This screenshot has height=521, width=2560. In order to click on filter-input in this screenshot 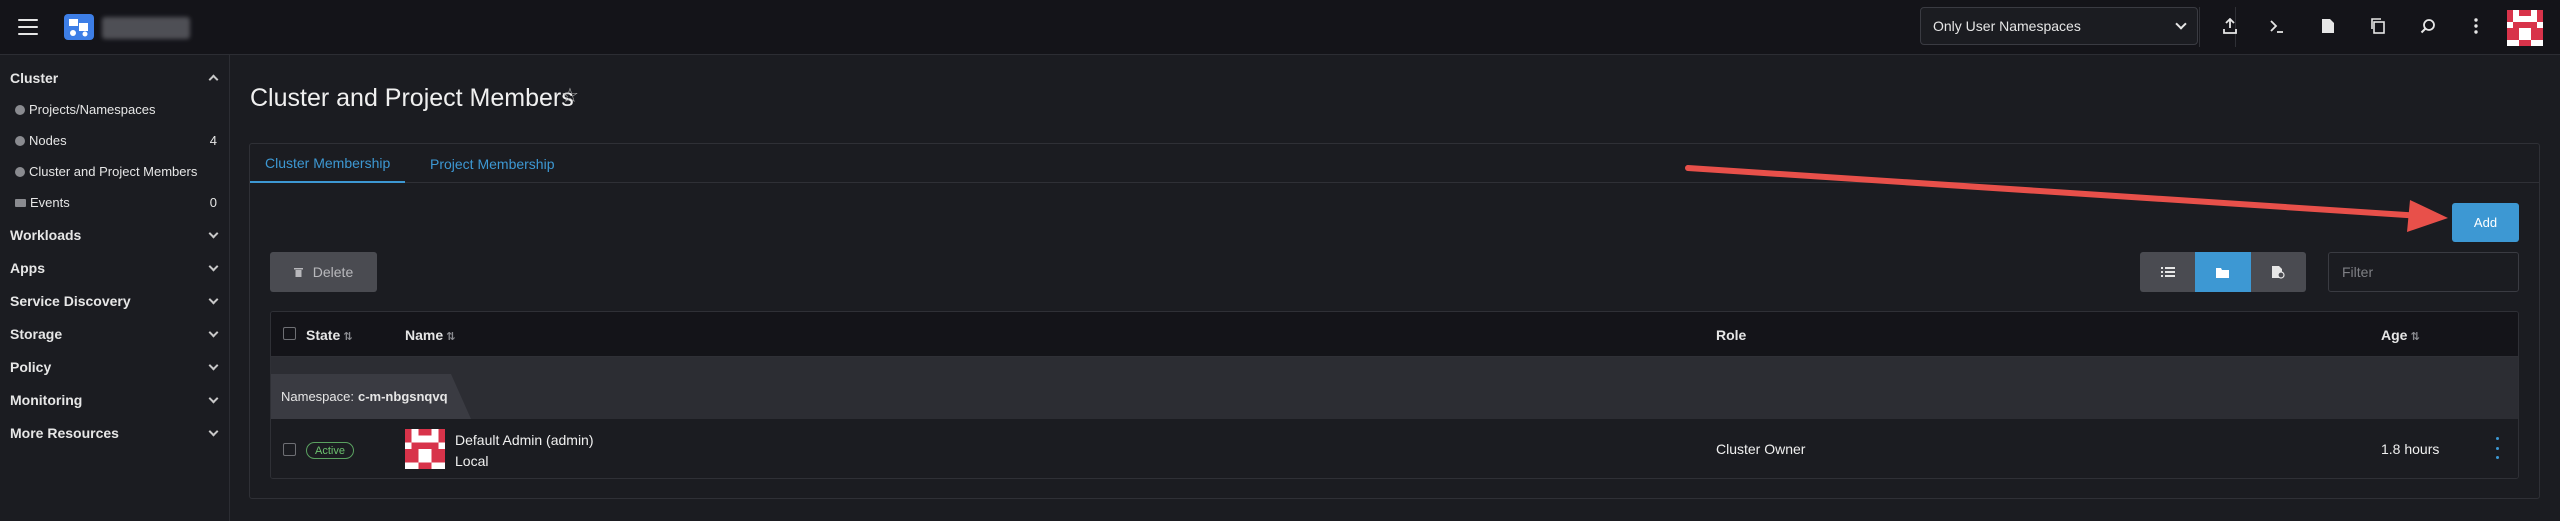, I will do `click(2423, 272)`.